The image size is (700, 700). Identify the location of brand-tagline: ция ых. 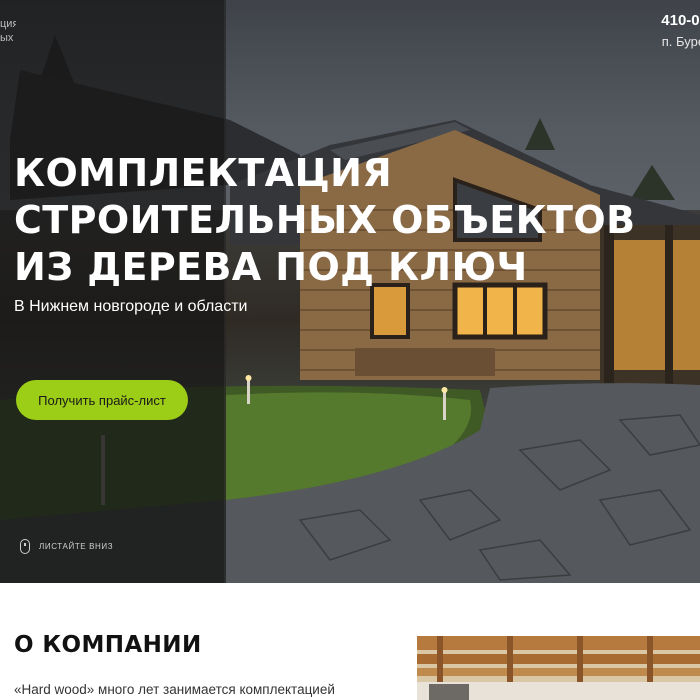
(8, 31).